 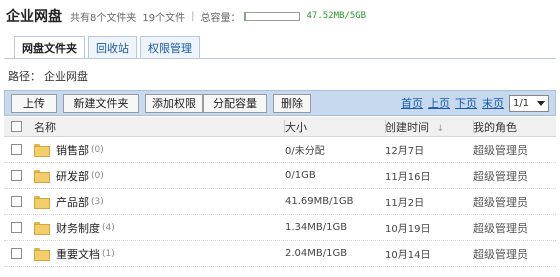 I want to click on header-bar: 企业网盘 共有8个文件夹 19个文件 | 总容量： 47.52MB/5GB, so click(x=280, y=16).